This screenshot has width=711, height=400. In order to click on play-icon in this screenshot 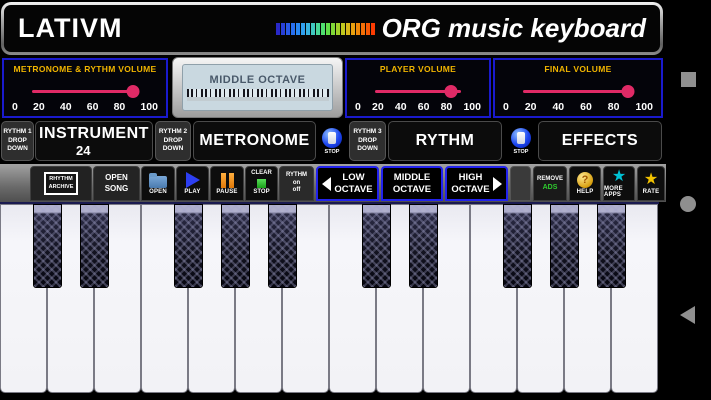, I will do `click(192, 180)`.